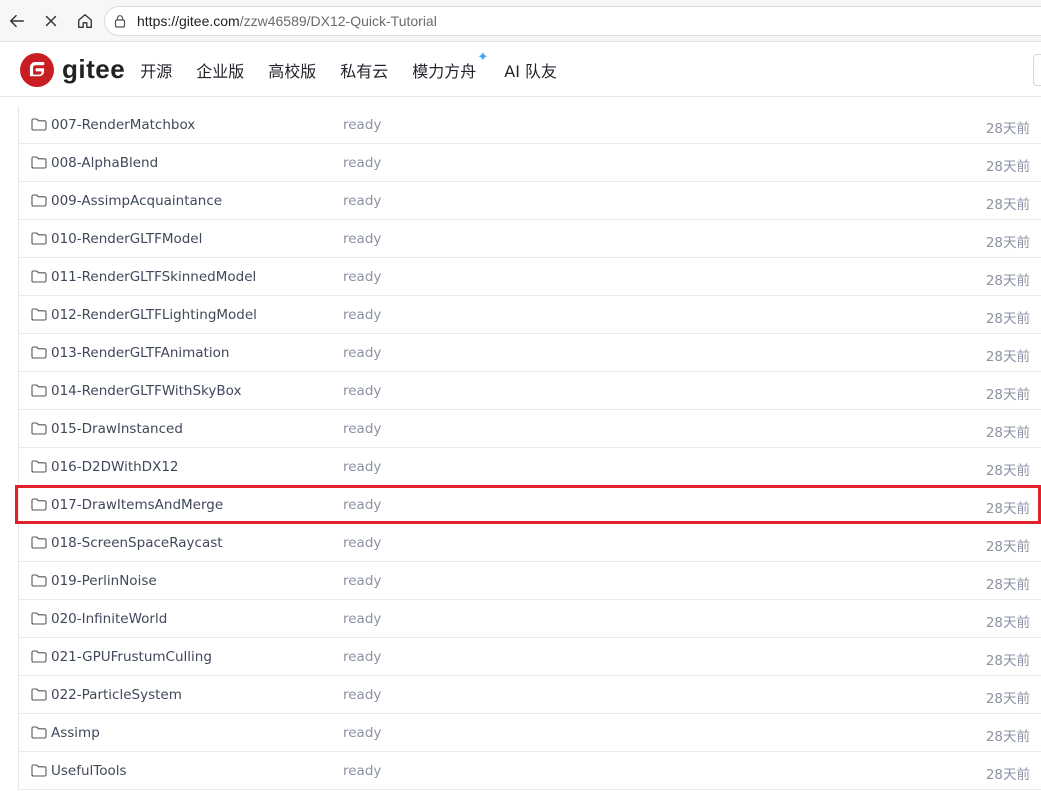 This screenshot has width=1041, height=797. Describe the element at coordinates (530, 277) in the screenshot. I see `table-row: 011-RenderGLTFSkinnedModel ready 28天前` at that location.